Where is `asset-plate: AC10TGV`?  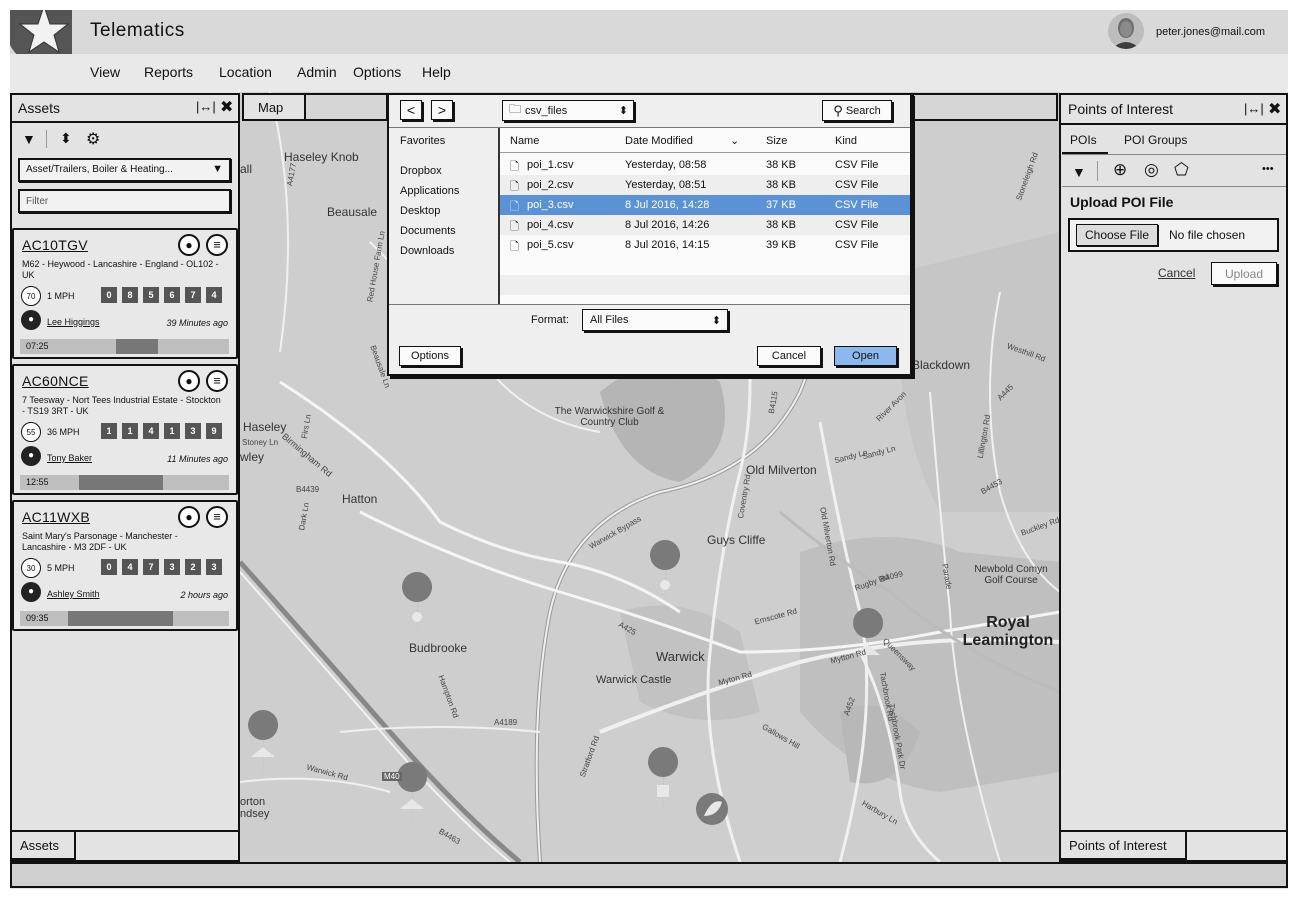 asset-plate: AC10TGV is located at coordinates (55, 245).